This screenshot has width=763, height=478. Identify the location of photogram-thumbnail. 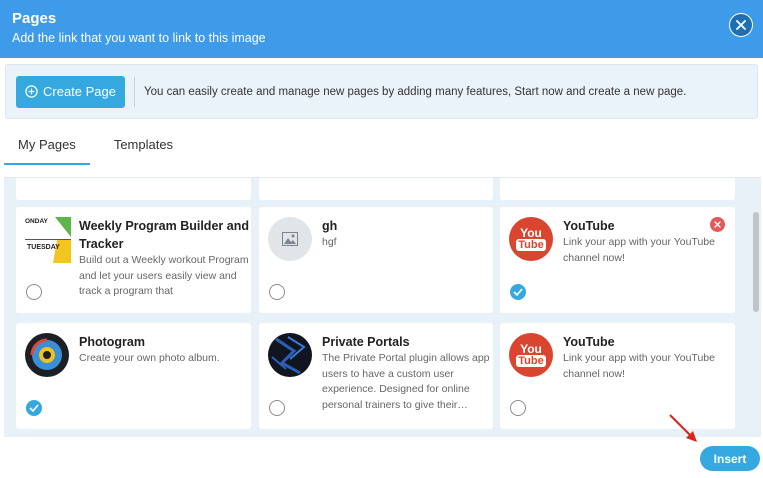
(47, 355).